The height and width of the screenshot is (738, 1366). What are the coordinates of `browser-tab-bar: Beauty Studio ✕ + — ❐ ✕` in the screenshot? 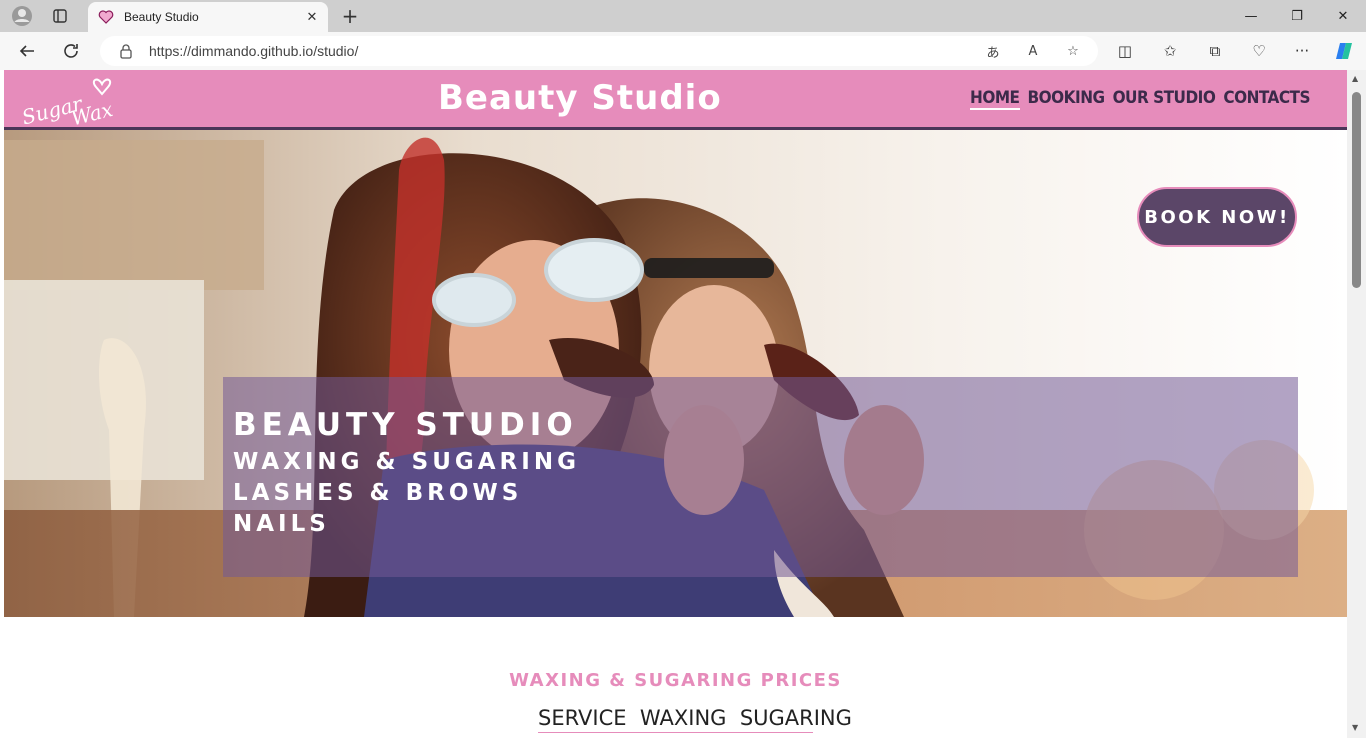 It's located at (683, 16).